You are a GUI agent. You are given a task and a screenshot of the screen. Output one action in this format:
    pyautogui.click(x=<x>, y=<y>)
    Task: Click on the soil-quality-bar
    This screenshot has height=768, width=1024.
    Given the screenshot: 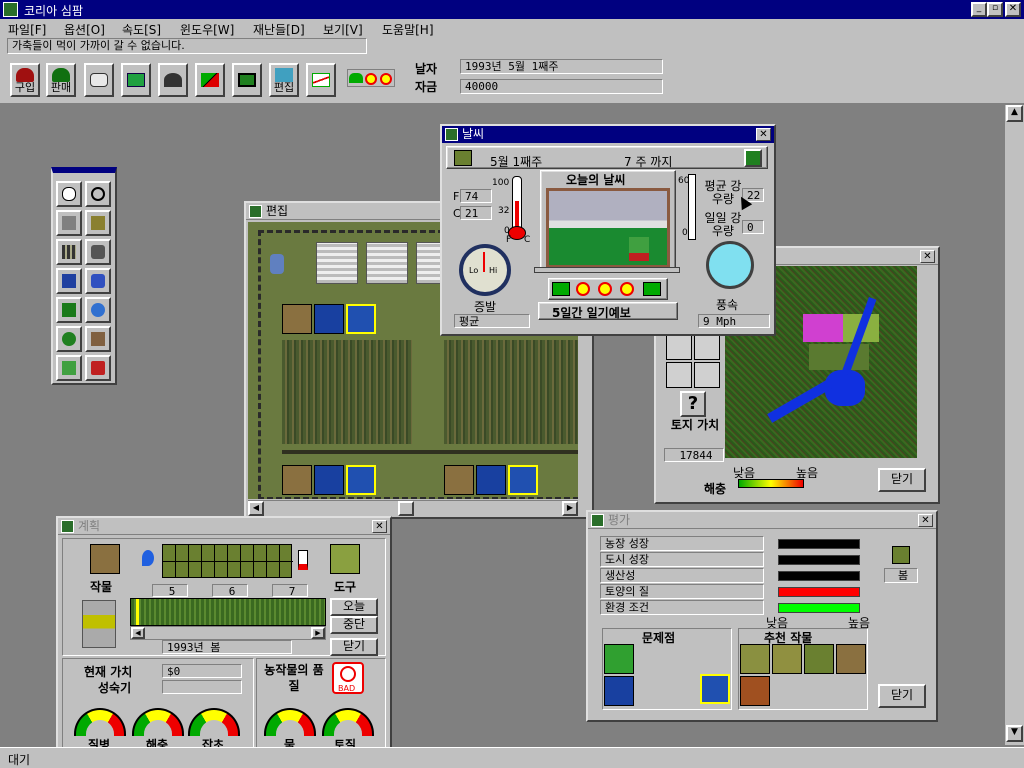 What is the action you would take?
    pyautogui.click(x=819, y=592)
    